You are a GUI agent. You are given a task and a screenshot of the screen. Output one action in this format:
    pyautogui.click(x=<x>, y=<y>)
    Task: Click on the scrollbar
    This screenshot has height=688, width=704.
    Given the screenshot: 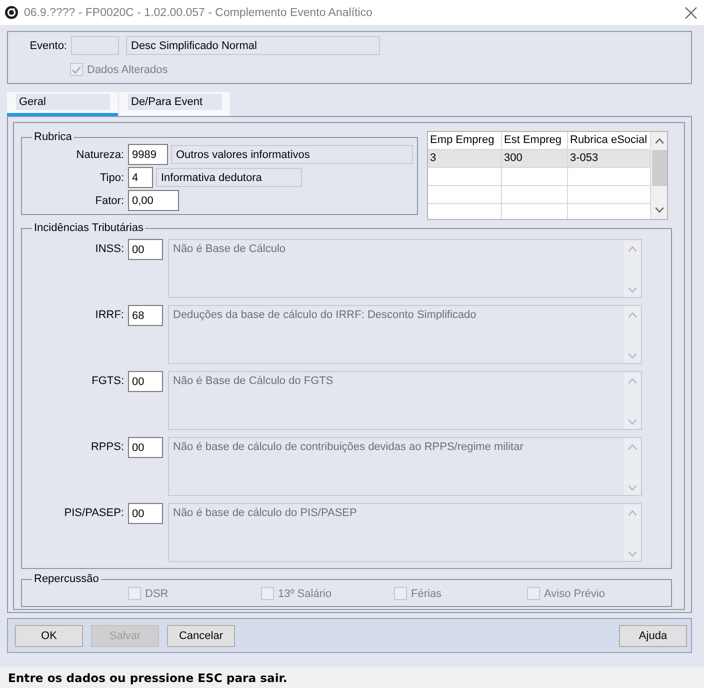 What is the action you would take?
    pyautogui.click(x=659, y=175)
    